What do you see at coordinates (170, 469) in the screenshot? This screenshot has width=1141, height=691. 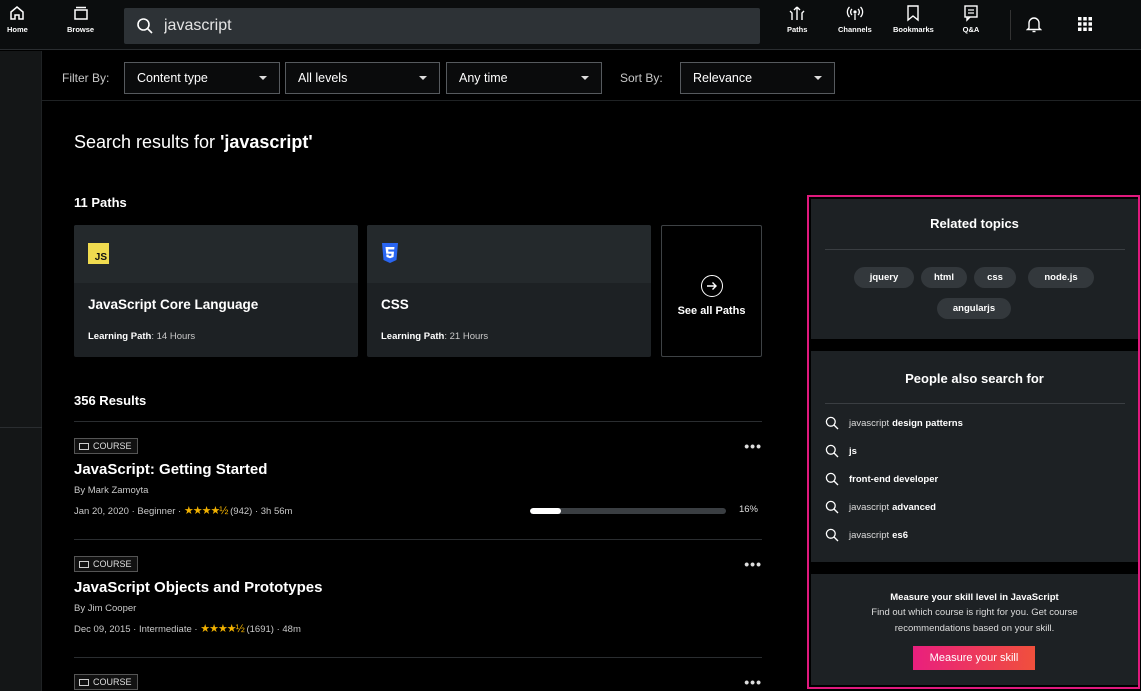 I see `course-title: JavaScript: Getting Started` at bounding box center [170, 469].